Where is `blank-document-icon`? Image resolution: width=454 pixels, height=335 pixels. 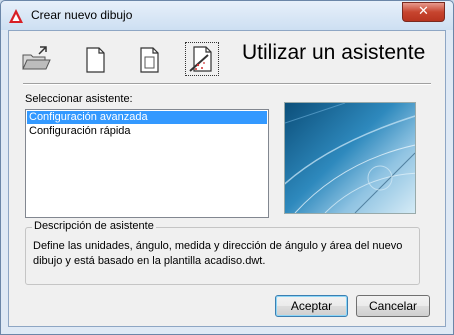 blank-document-icon is located at coordinates (95, 60).